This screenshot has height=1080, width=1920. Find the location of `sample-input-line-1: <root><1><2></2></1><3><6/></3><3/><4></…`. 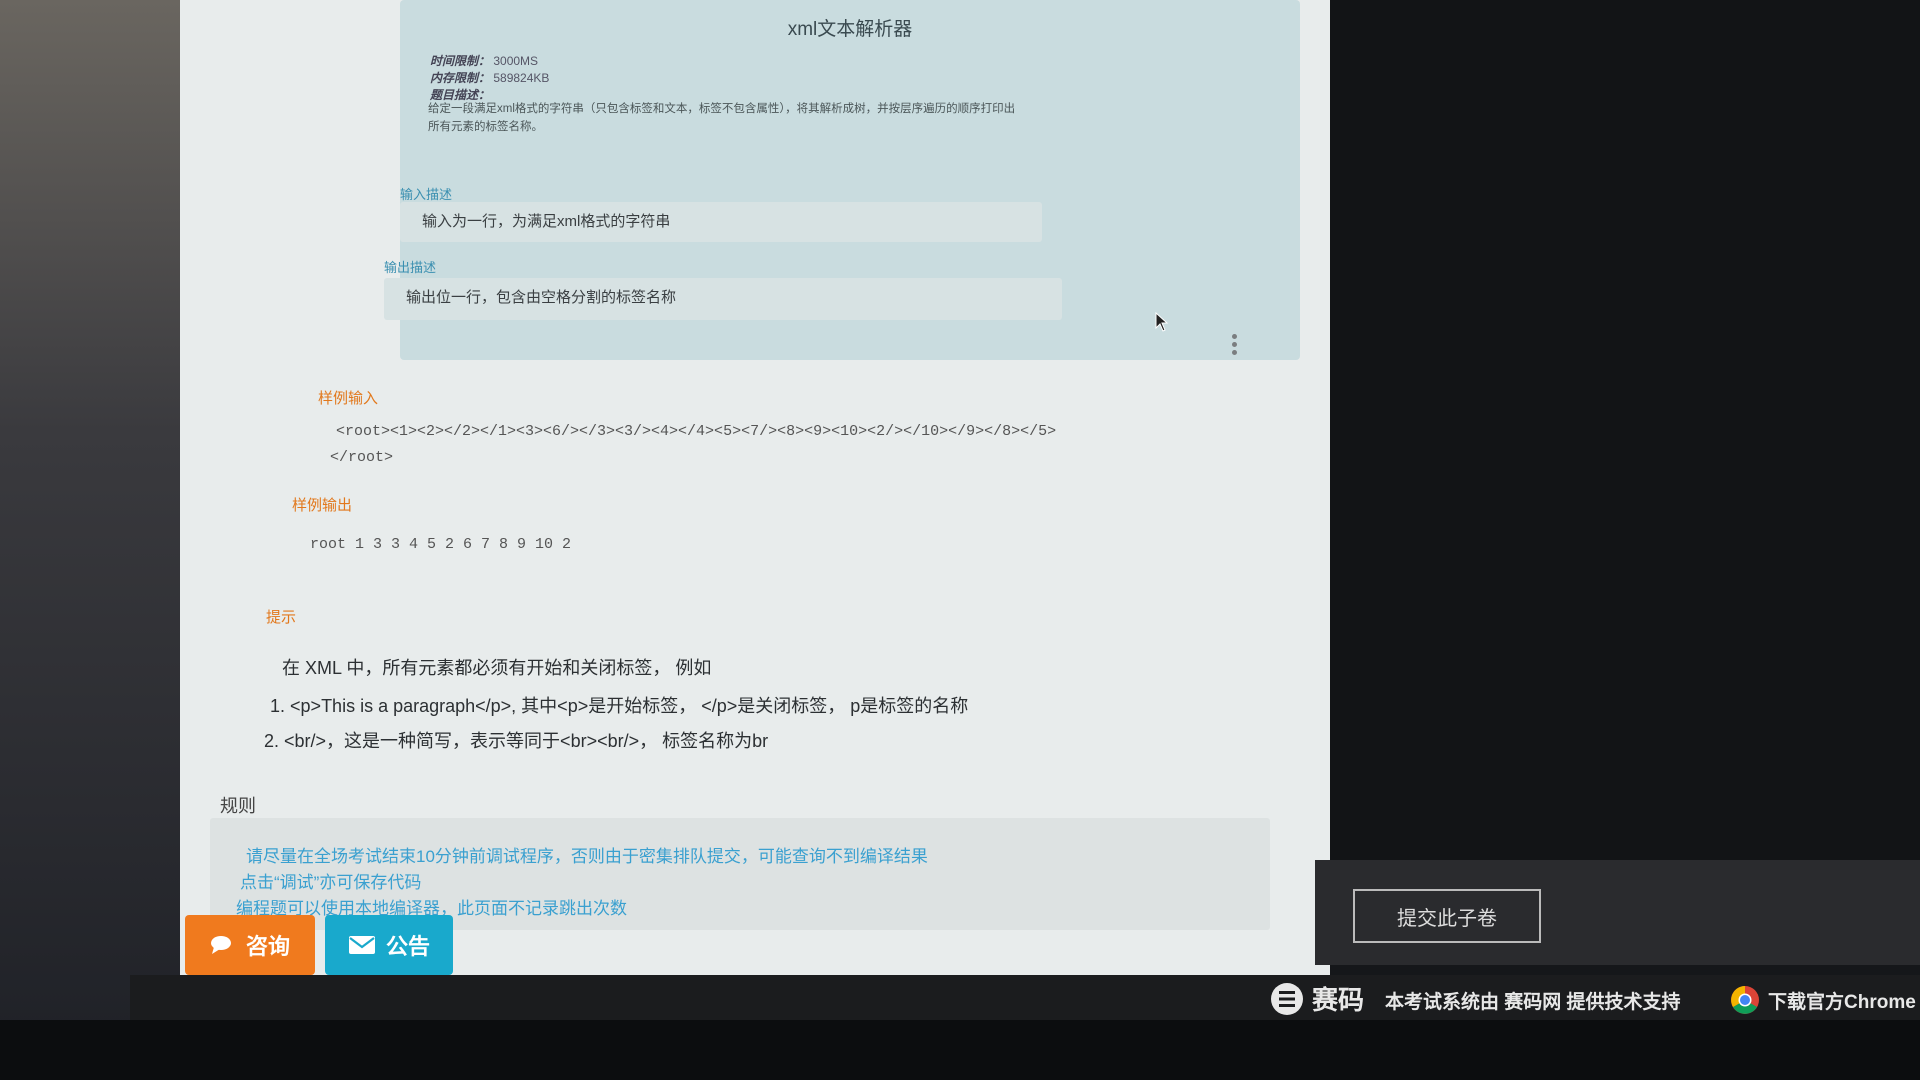

sample-input-line-1: <root><1><2></2></1><3><6/></3><3/><4></… is located at coordinates (696, 431).